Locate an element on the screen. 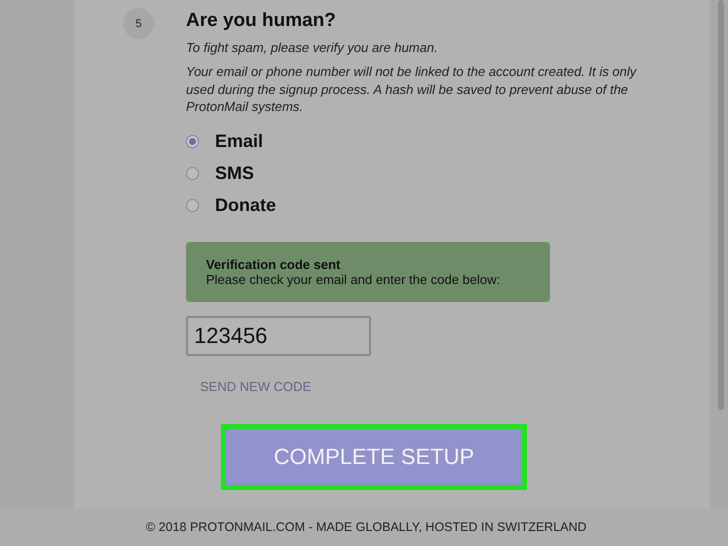 This screenshot has height=546, width=728. copyright-text: © 2018 PROTONMAIL.COM - MADE GLOBALLY, HOSTED IN SWITZERLAND is located at coordinates (366, 527).